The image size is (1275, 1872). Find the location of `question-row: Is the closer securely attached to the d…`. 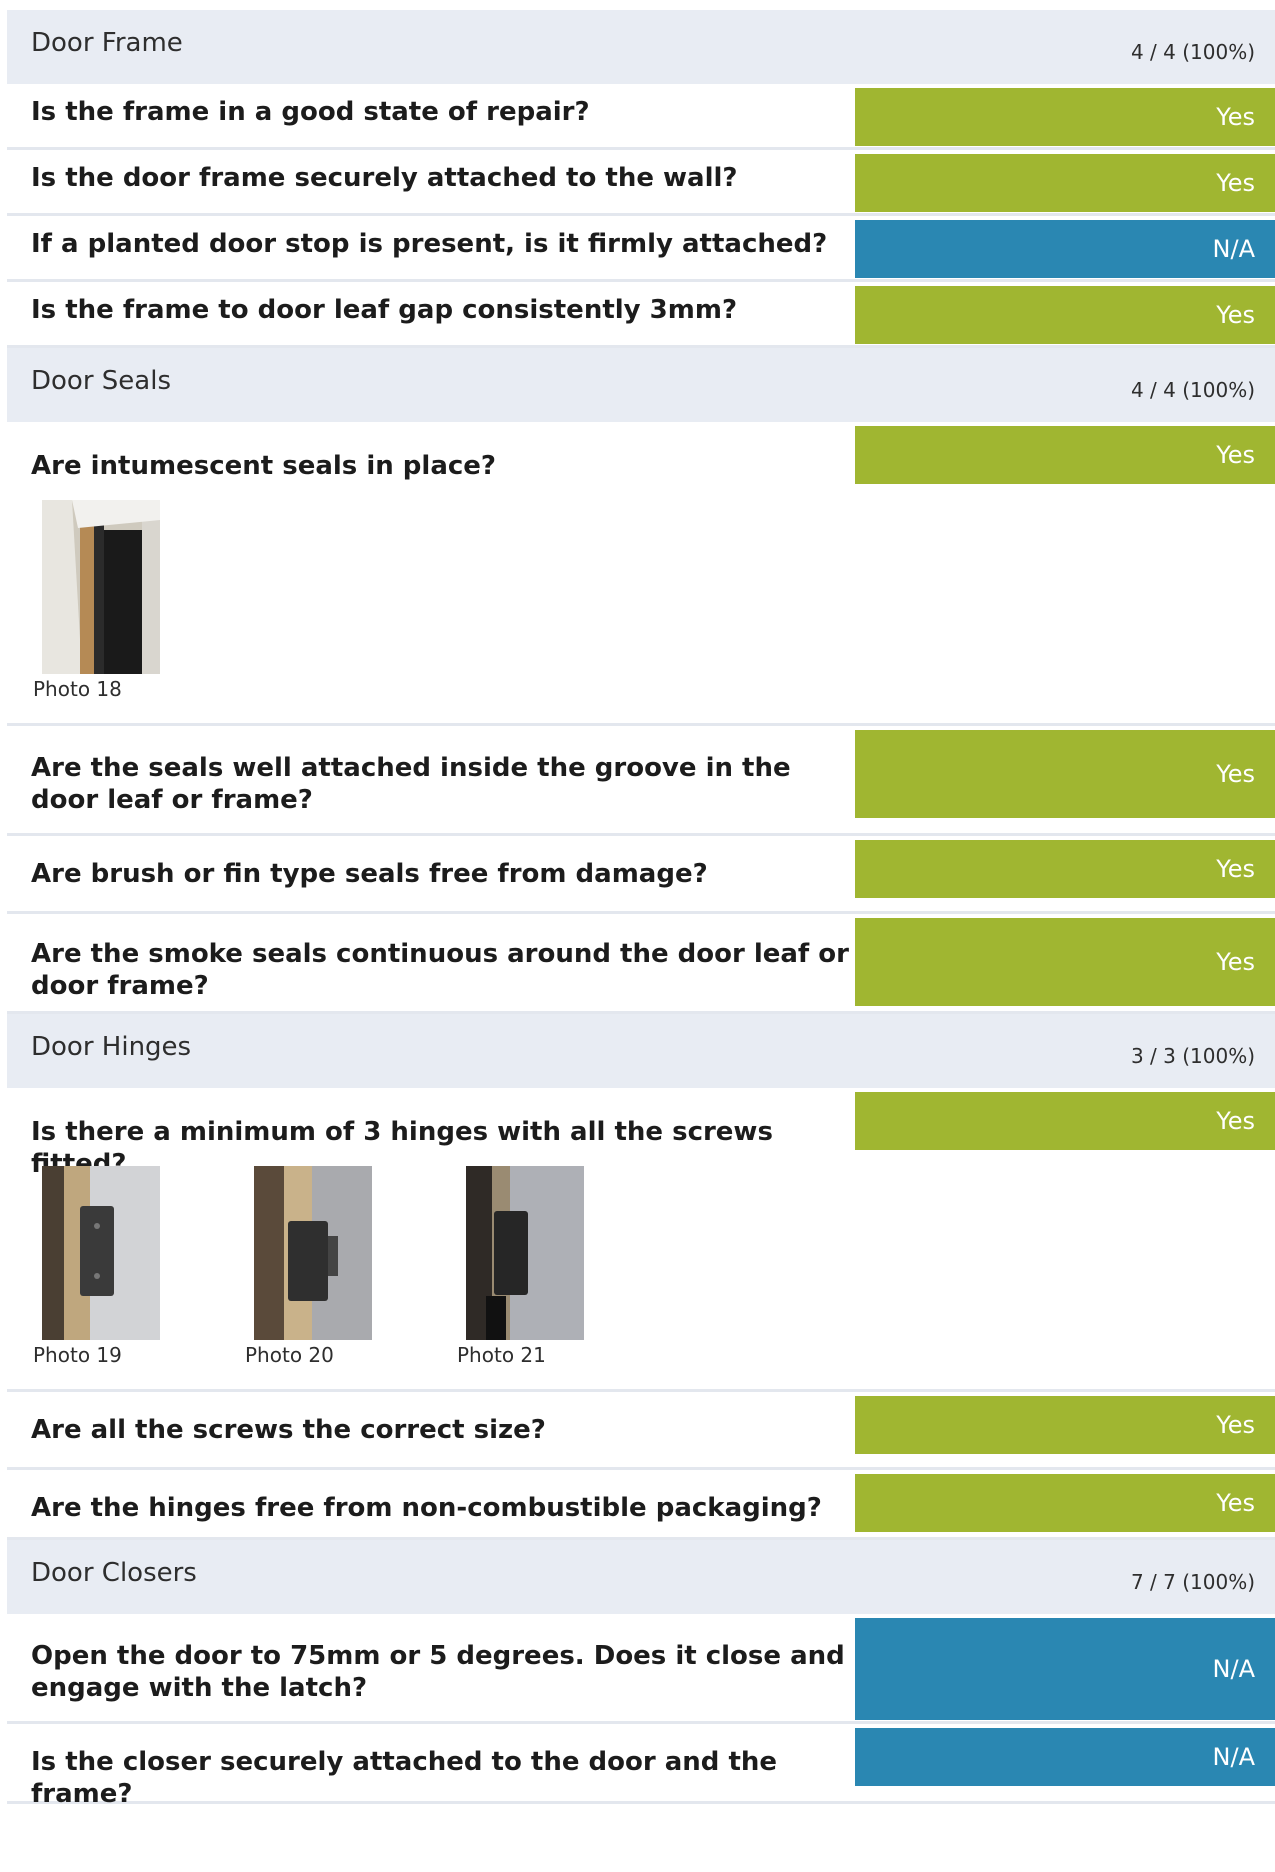

question-row: Is the closer securely attached to the d… is located at coordinates (641, 1766).